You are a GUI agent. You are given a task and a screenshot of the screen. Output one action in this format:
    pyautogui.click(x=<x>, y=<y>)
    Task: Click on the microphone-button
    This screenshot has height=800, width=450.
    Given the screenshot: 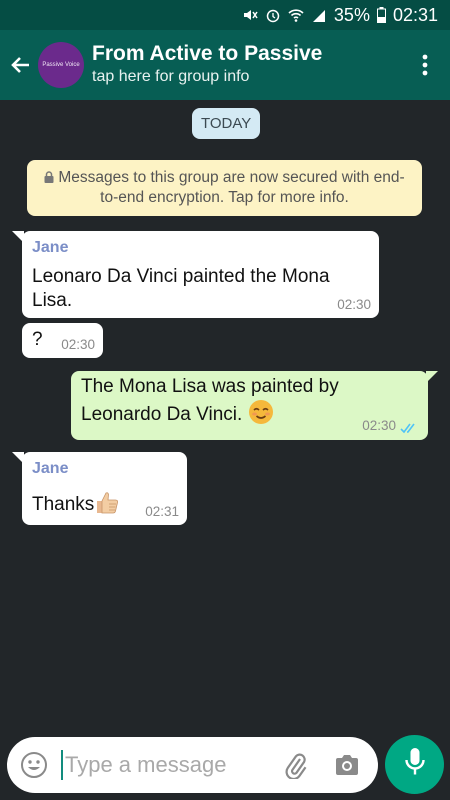 What is the action you would take?
    pyautogui.click(x=414, y=764)
    